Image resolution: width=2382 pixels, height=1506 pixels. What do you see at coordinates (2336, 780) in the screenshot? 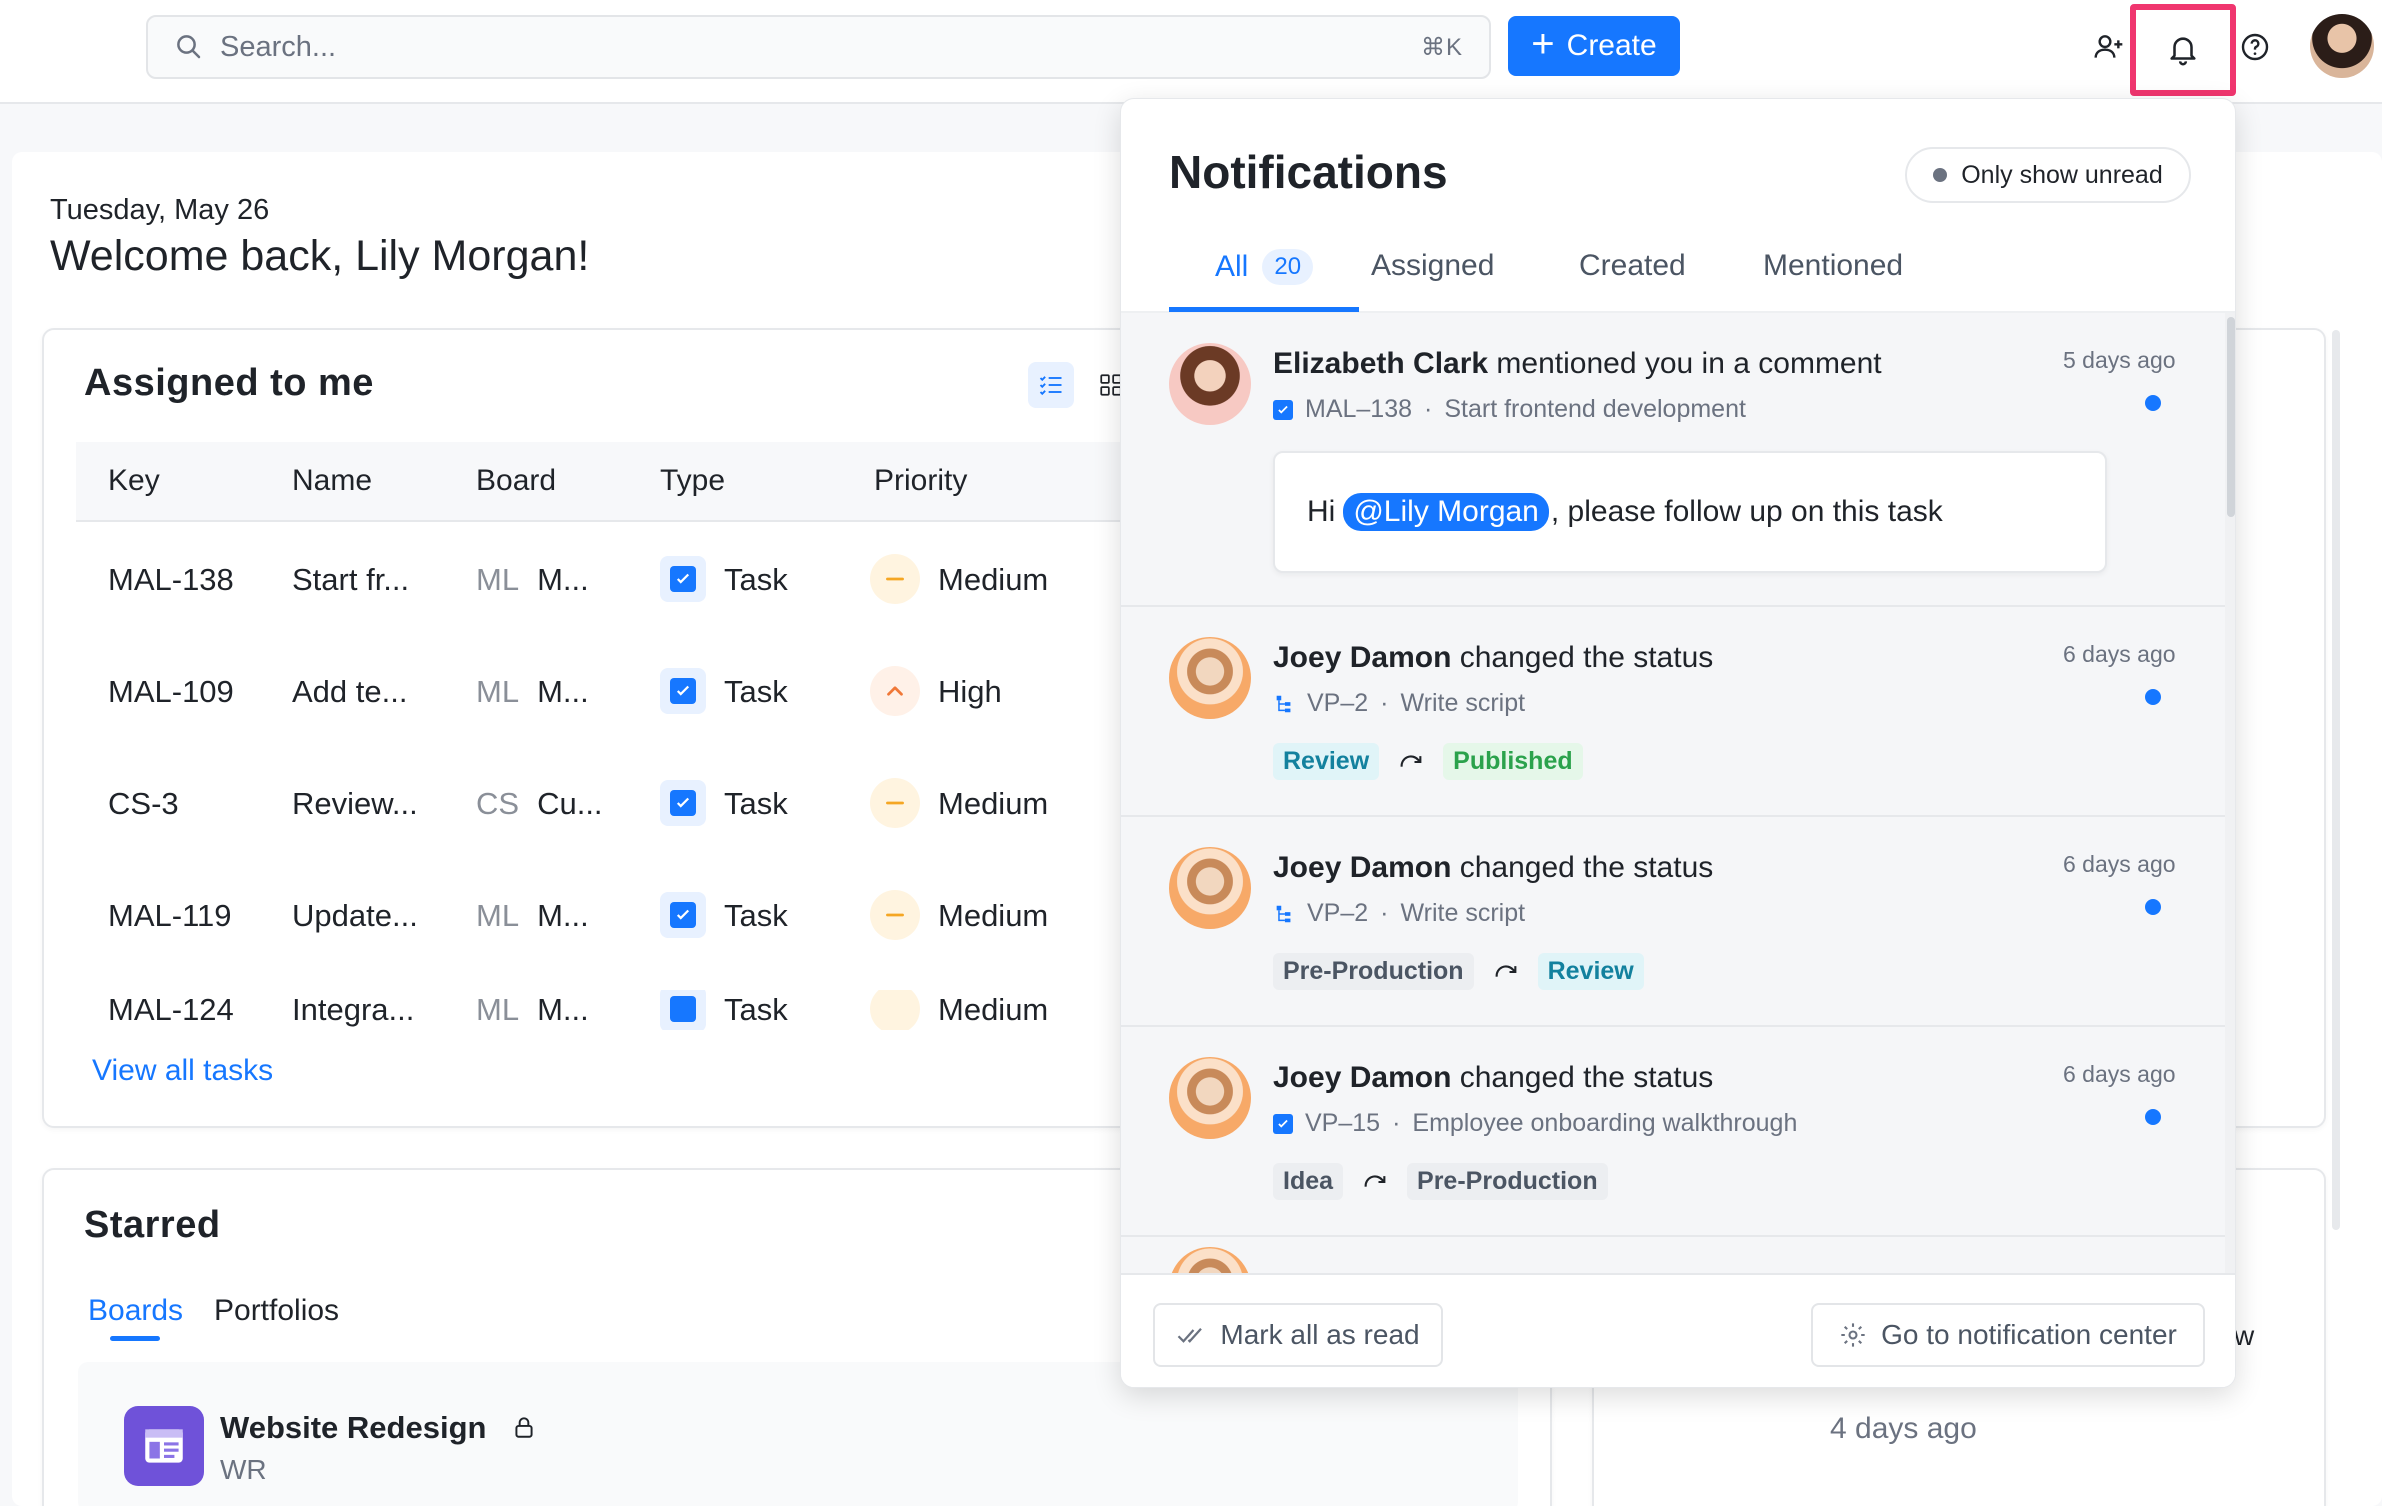
I see `page-scrollbar` at bounding box center [2336, 780].